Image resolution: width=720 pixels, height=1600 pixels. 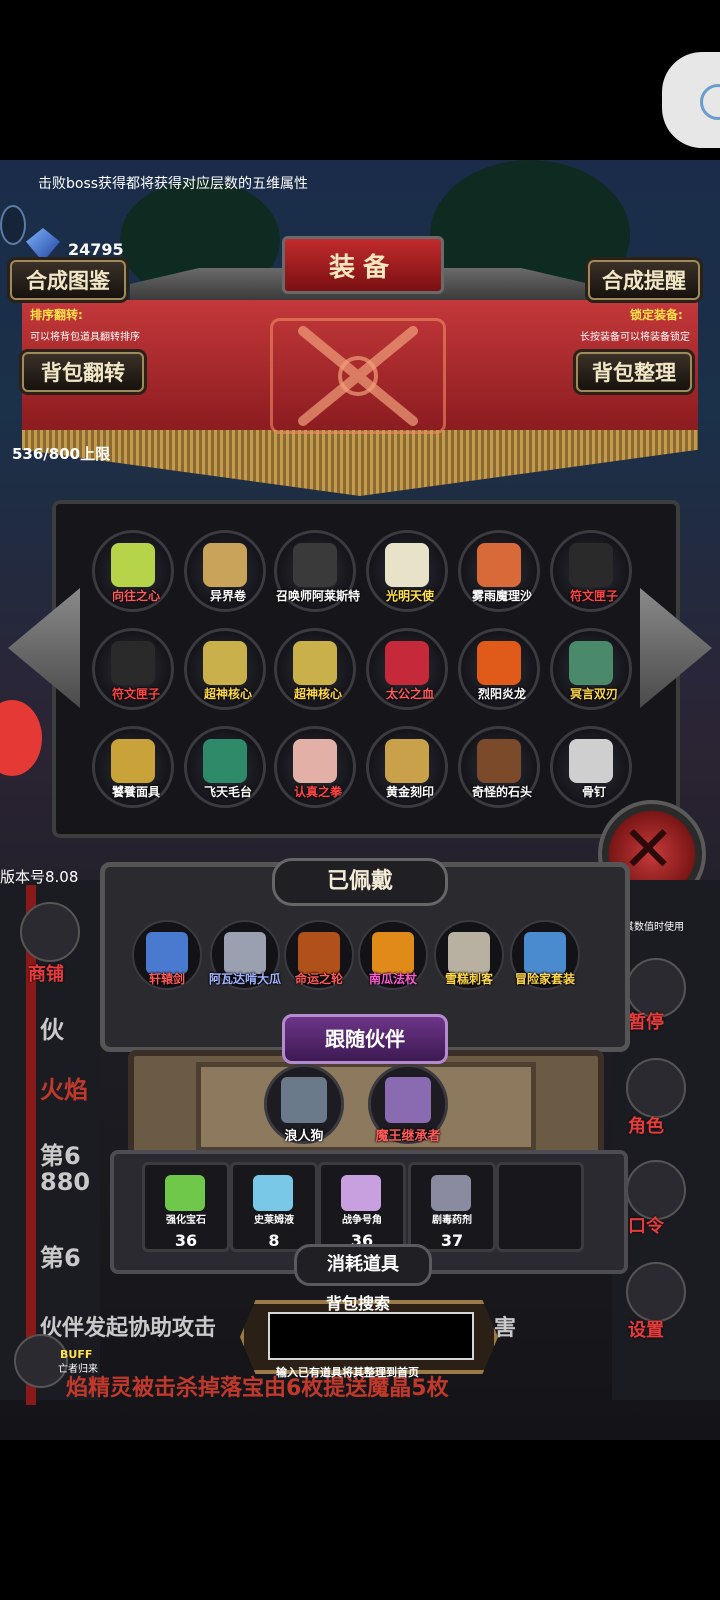 What do you see at coordinates (68, 280) in the screenshot?
I see `synthesis-codex-button: 合成图鉴` at bounding box center [68, 280].